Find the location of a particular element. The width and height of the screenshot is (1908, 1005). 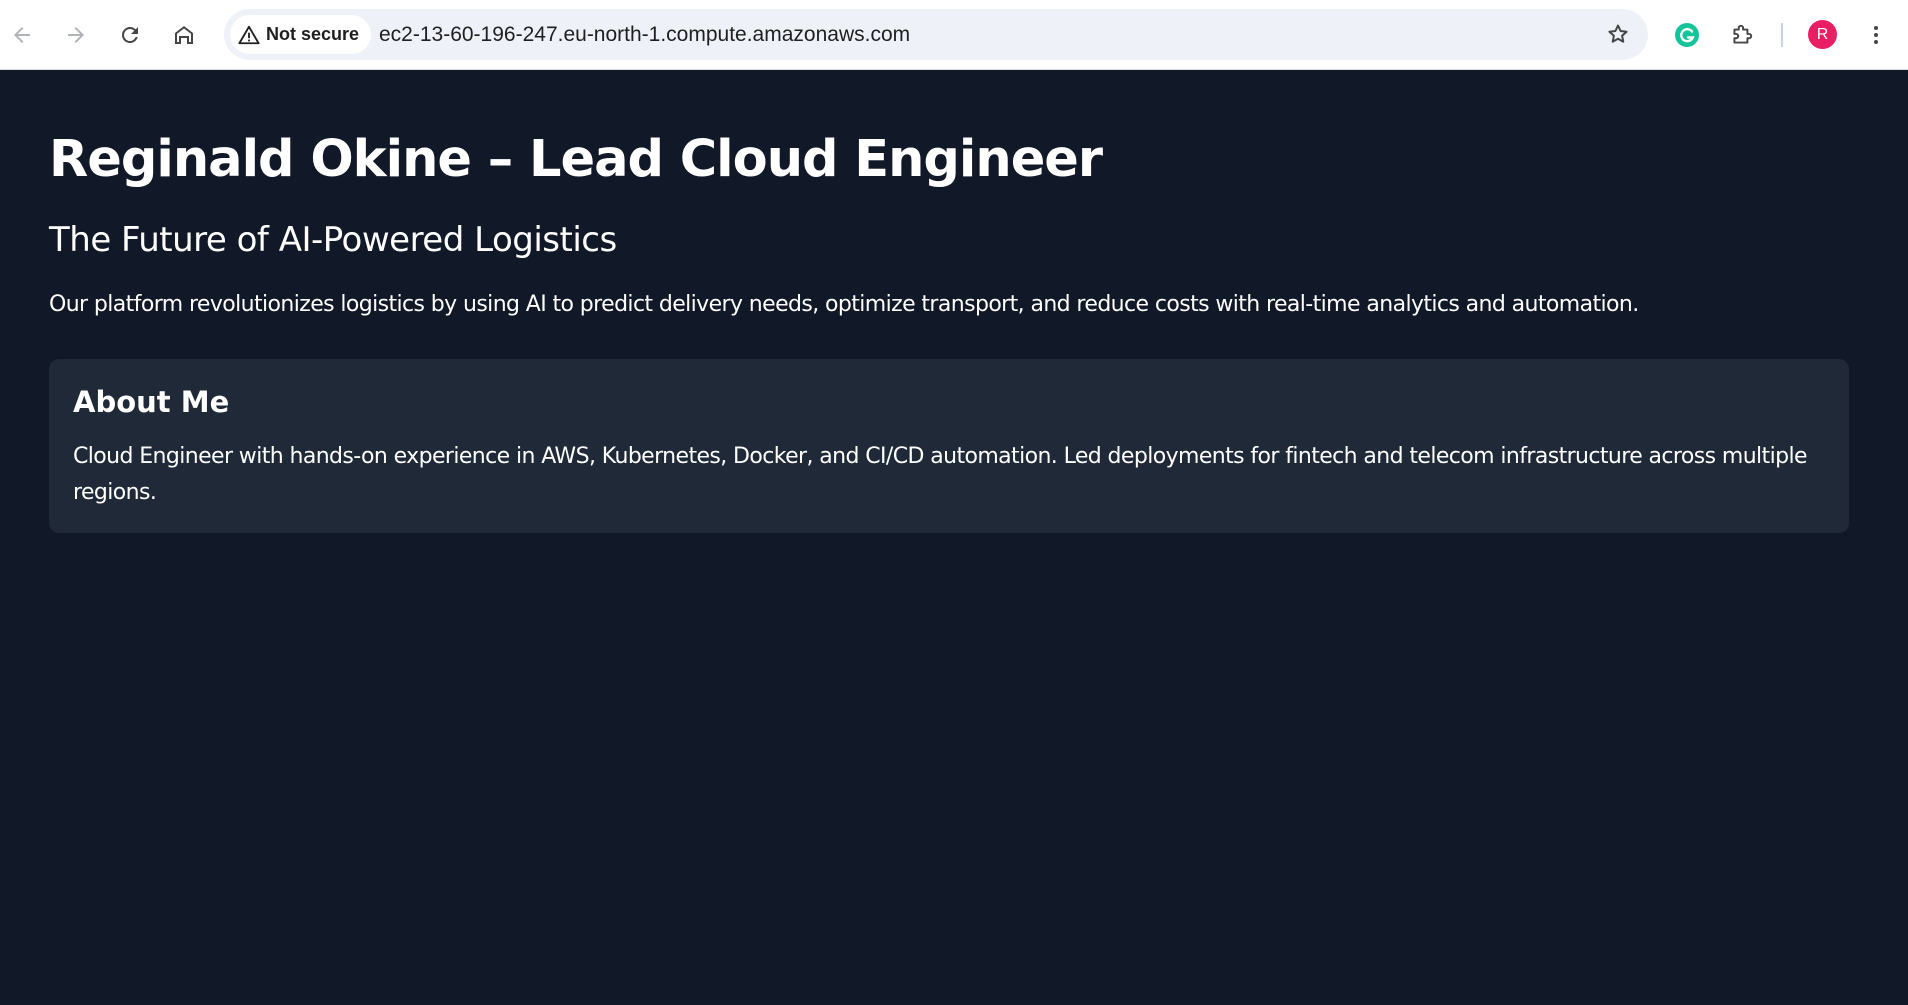

page-subtitle: The Future of AI-Powered Logistics is located at coordinates (333, 240).